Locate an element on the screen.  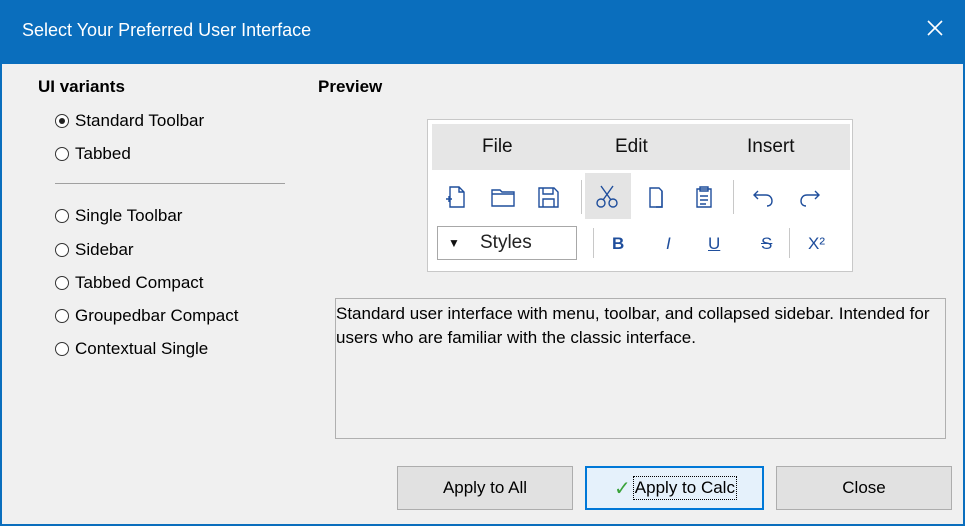
open-folder-icon is located at coordinates (503, 197).